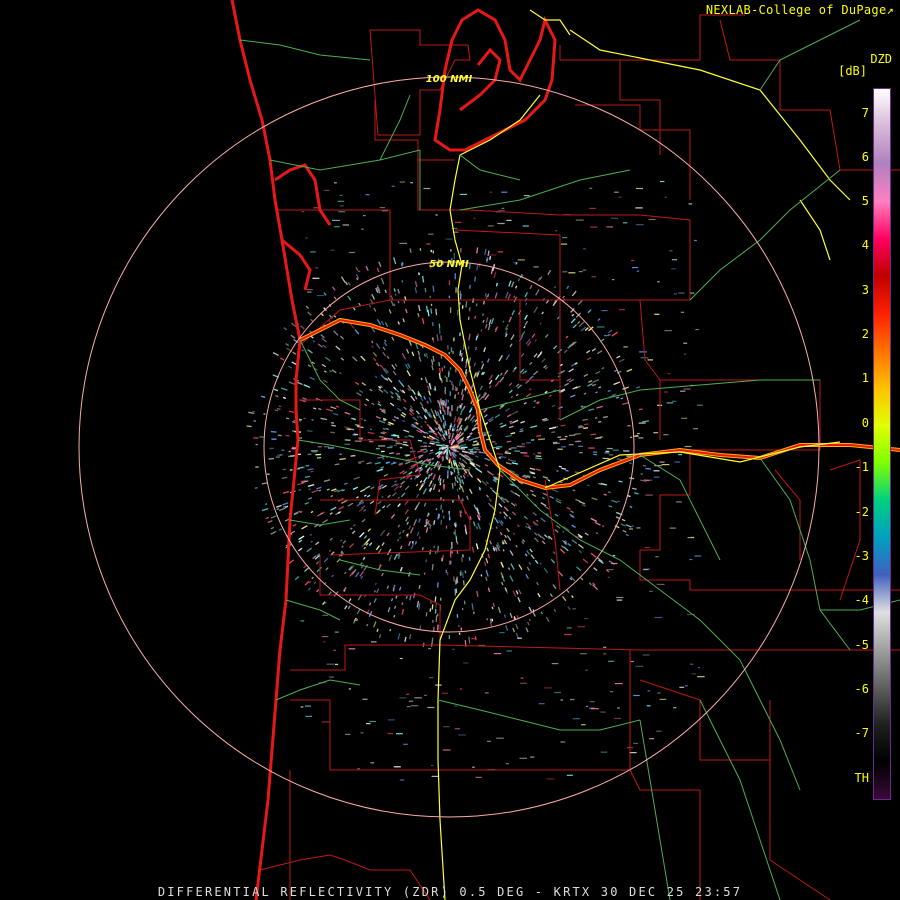 The width and height of the screenshot is (900, 900). I want to click on colorbar-tick: 0, so click(865, 423).